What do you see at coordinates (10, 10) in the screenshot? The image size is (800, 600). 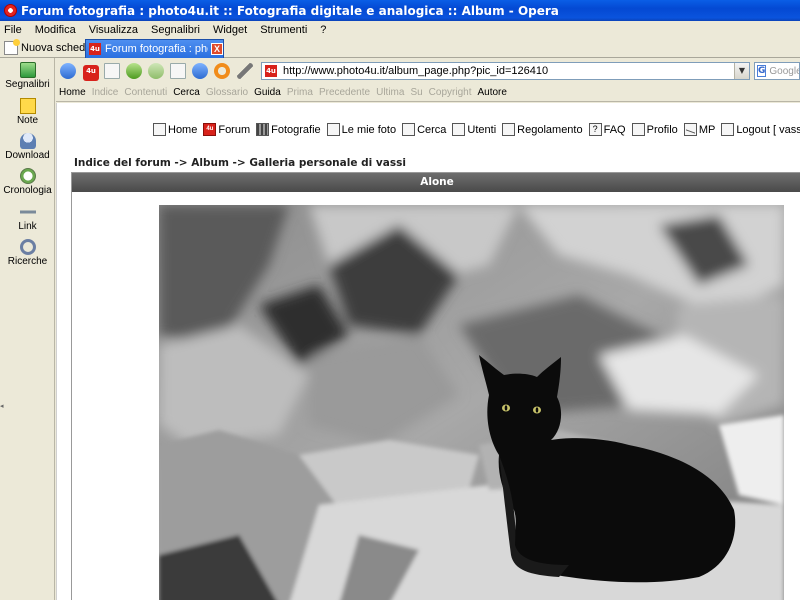 I see `opera-logo-icon` at bounding box center [10, 10].